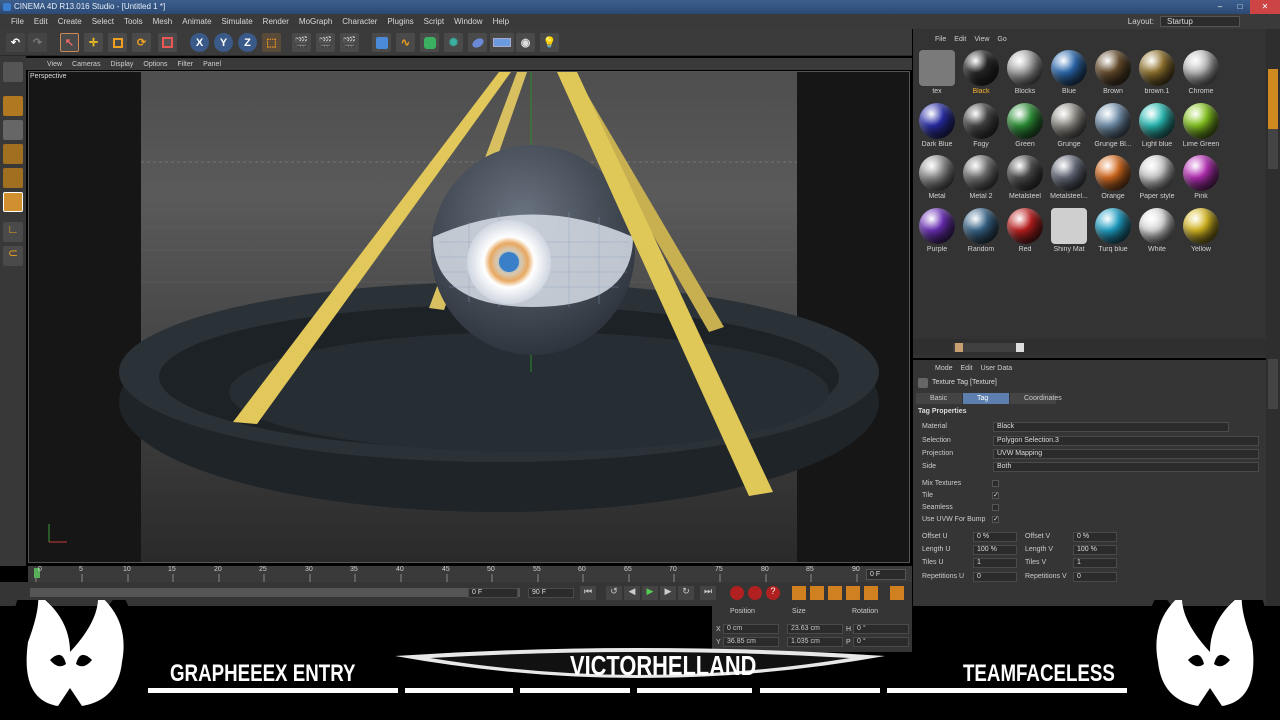 This screenshot has width=1280, height=720. Describe the element at coordinates (525, 42) in the screenshot. I see `camera-icon: ◉` at that location.